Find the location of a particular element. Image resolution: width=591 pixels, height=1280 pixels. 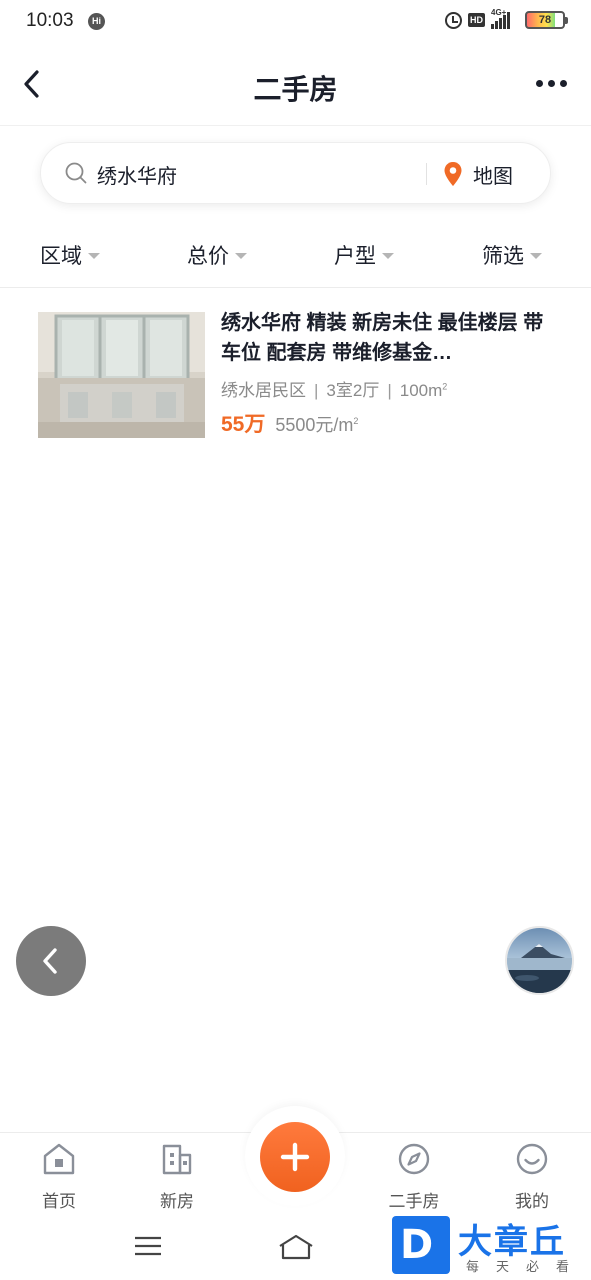

filter-label: 总价 is located at coordinates (208, 256).